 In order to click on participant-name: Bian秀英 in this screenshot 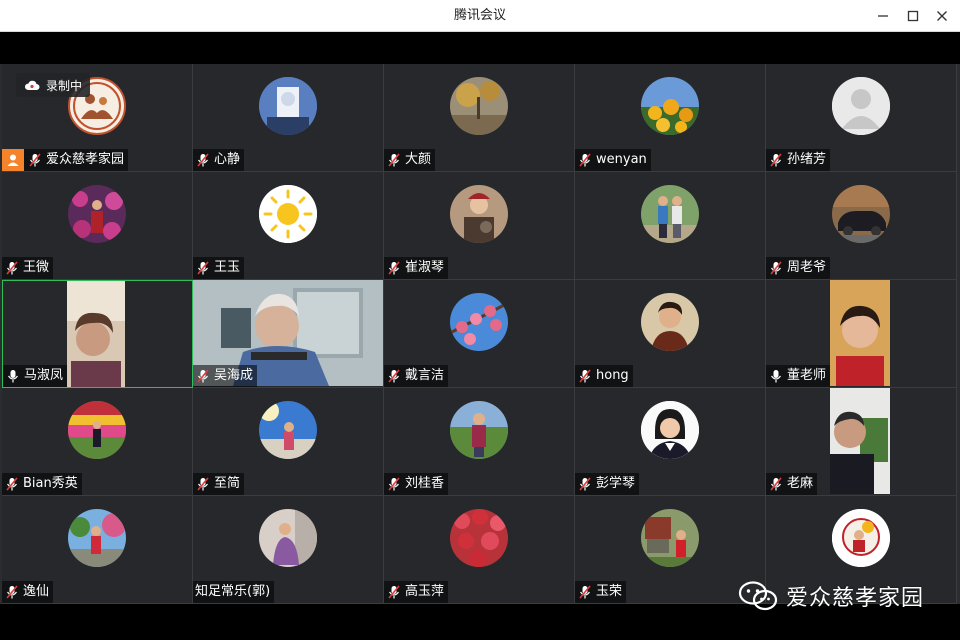, I will do `click(50, 483)`.